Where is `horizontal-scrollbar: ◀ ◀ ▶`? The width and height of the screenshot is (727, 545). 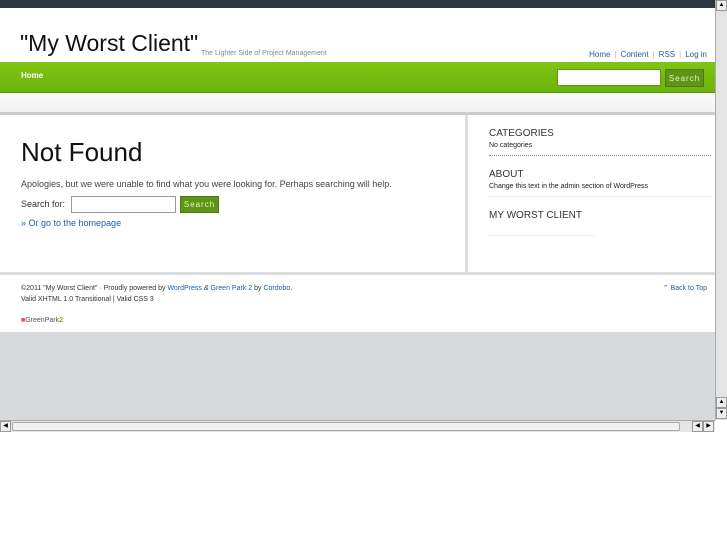 horizontal-scrollbar: ◀ ◀ ▶ is located at coordinates (357, 426).